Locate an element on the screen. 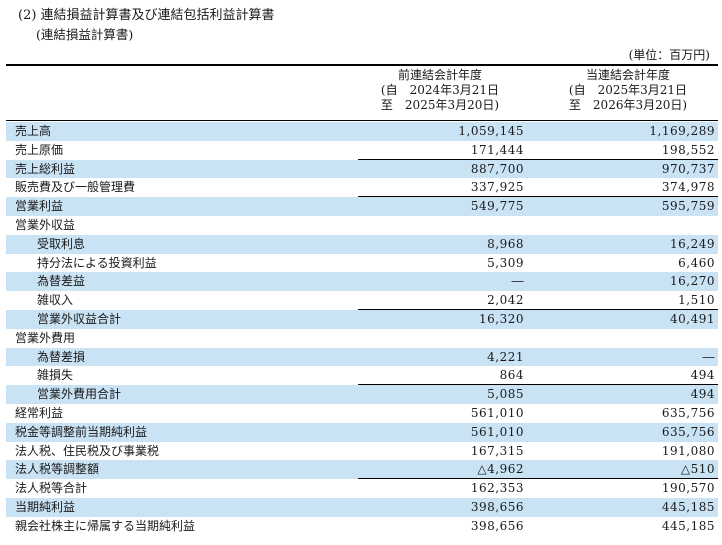 Image resolution: width=722 pixels, height=545 pixels. column-header-prior-year: 前連結会計年度 (自 2024年3月21日 至 2025年3月20日) is located at coordinates (440, 90).